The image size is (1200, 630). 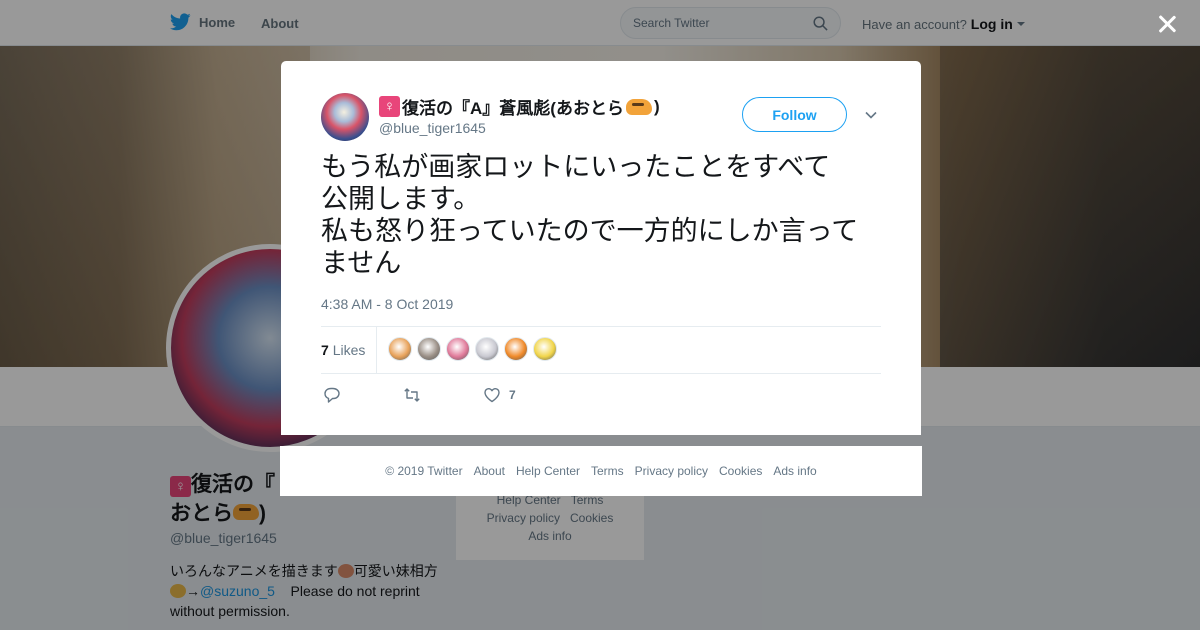 What do you see at coordinates (590, 231) in the screenshot?
I see `tweet-text-line: 私も怒り狂っていたので一方的にしか言って` at bounding box center [590, 231].